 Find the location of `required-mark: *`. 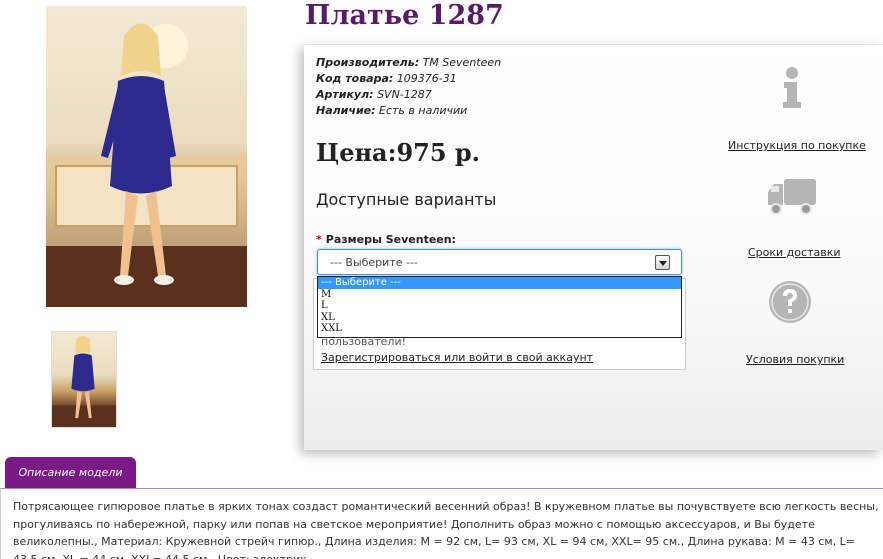

required-mark: * is located at coordinates (319, 239).